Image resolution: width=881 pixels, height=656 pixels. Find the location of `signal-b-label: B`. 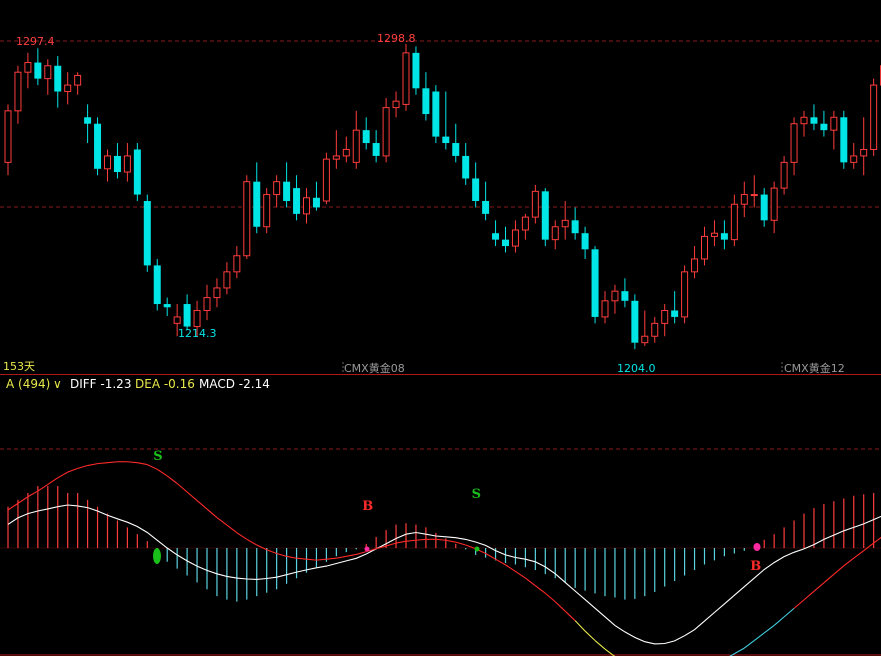

signal-b-label: B is located at coordinates (367, 506).